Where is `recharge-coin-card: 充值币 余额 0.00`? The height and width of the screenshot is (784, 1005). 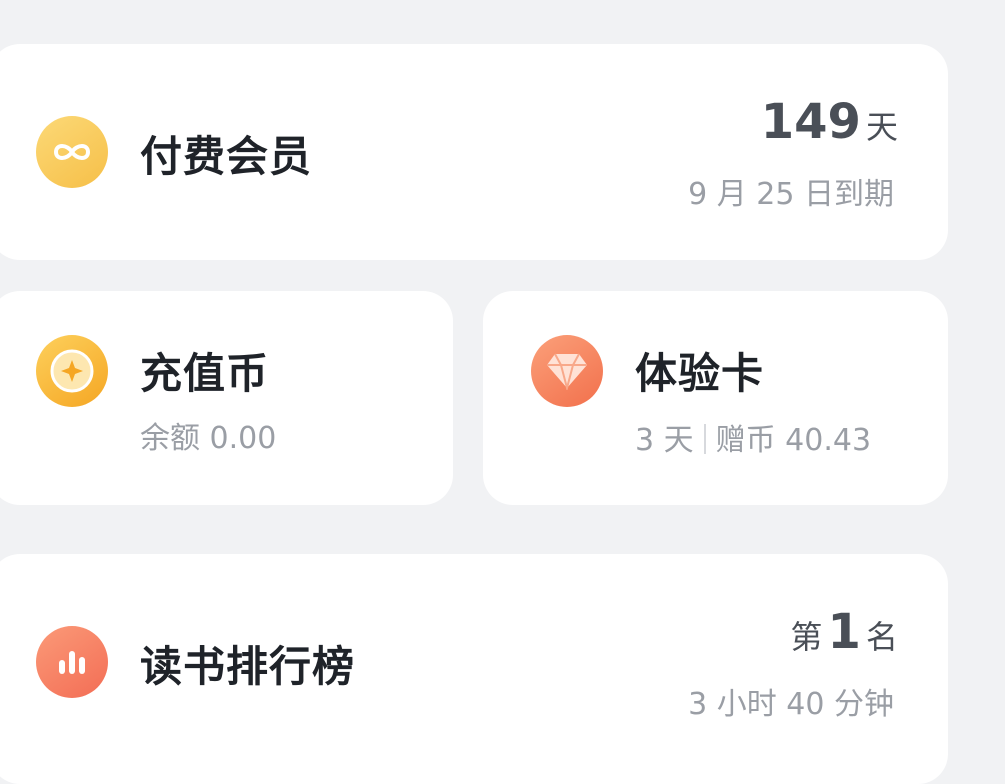 recharge-coin-card: 充值币 余额 0.00 is located at coordinates (226, 398).